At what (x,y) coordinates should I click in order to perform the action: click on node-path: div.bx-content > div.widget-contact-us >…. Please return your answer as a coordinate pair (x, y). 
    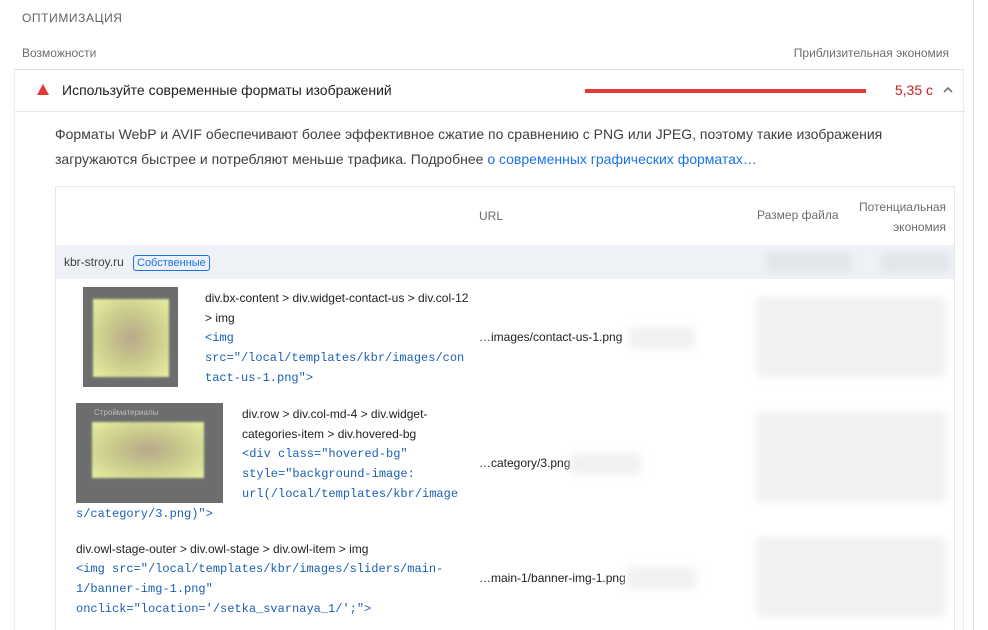
    Looking at the image, I should click on (337, 308).